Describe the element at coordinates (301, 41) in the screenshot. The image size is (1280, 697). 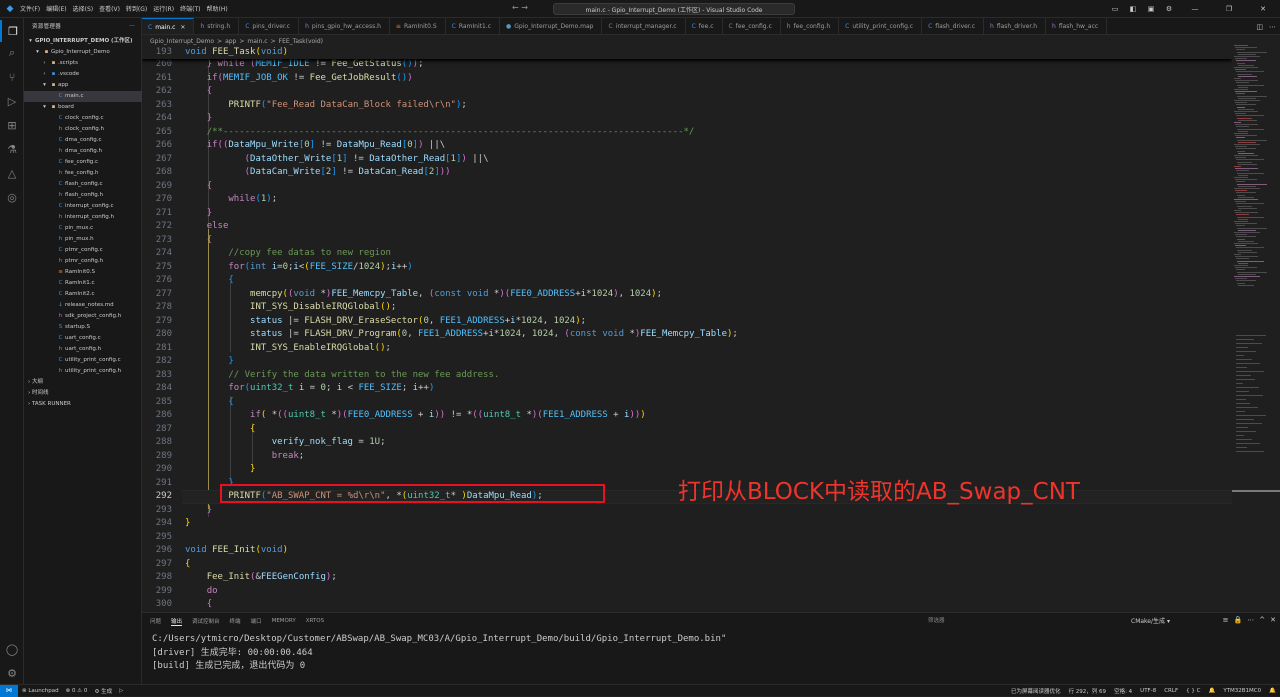
I see `breadcrumb-item: FEE_Task(void)` at that location.